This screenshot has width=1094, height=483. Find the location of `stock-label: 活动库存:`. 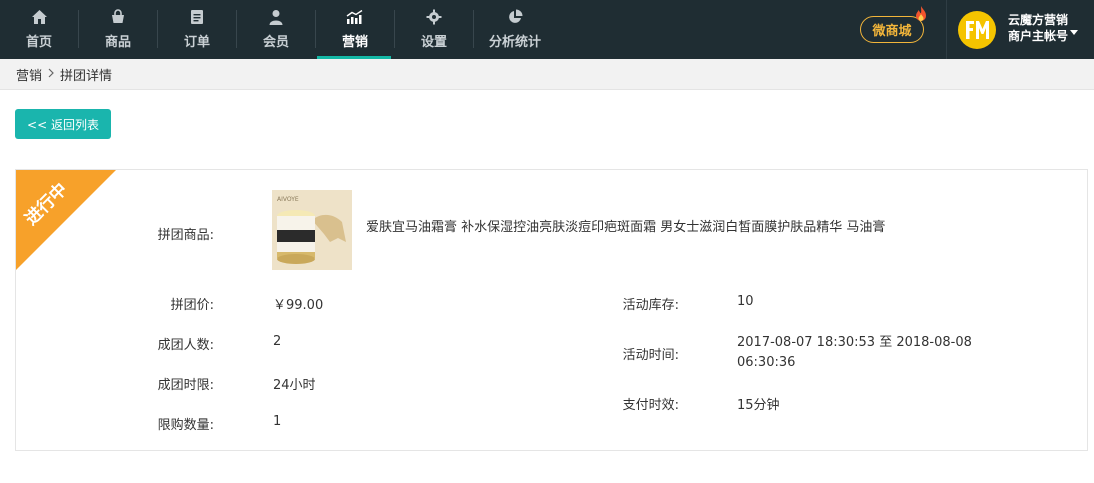

stock-label: 活动库存: is located at coordinates (650, 305).